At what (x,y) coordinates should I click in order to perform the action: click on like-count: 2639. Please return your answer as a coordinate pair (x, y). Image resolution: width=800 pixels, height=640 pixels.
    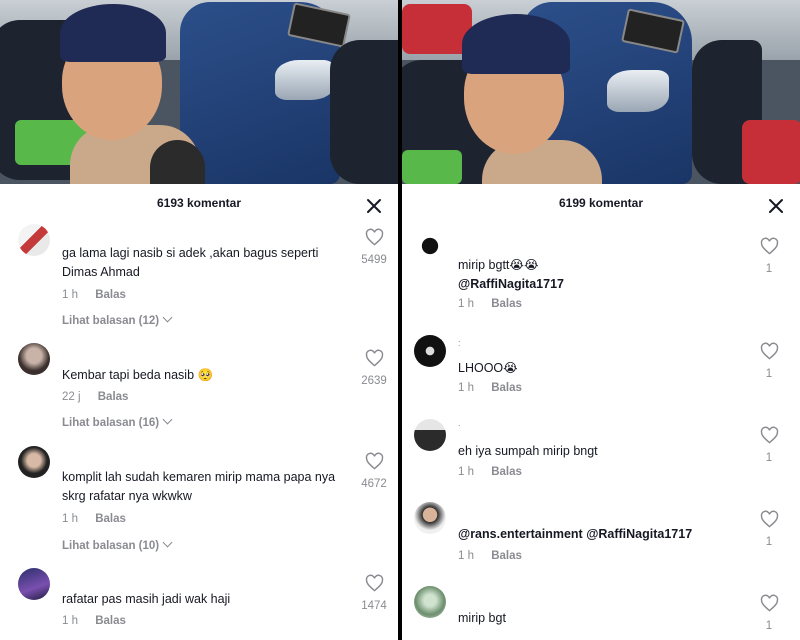
    Looking at the image, I should click on (374, 381).